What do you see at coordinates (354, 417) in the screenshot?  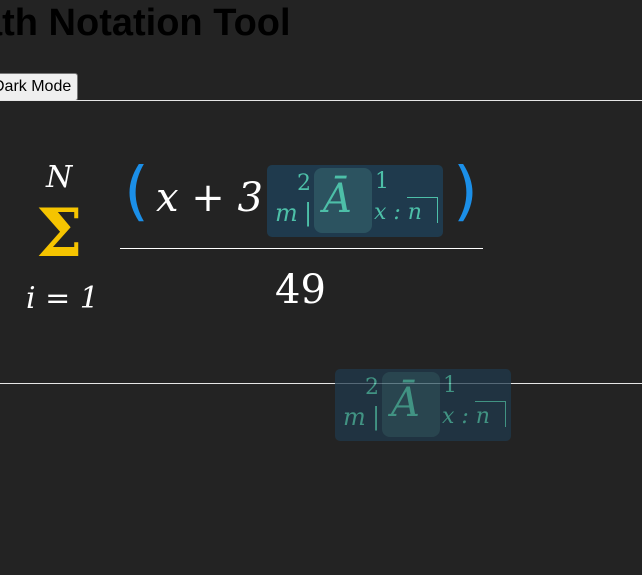 I see `drag-preview-left-subscript: m` at bounding box center [354, 417].